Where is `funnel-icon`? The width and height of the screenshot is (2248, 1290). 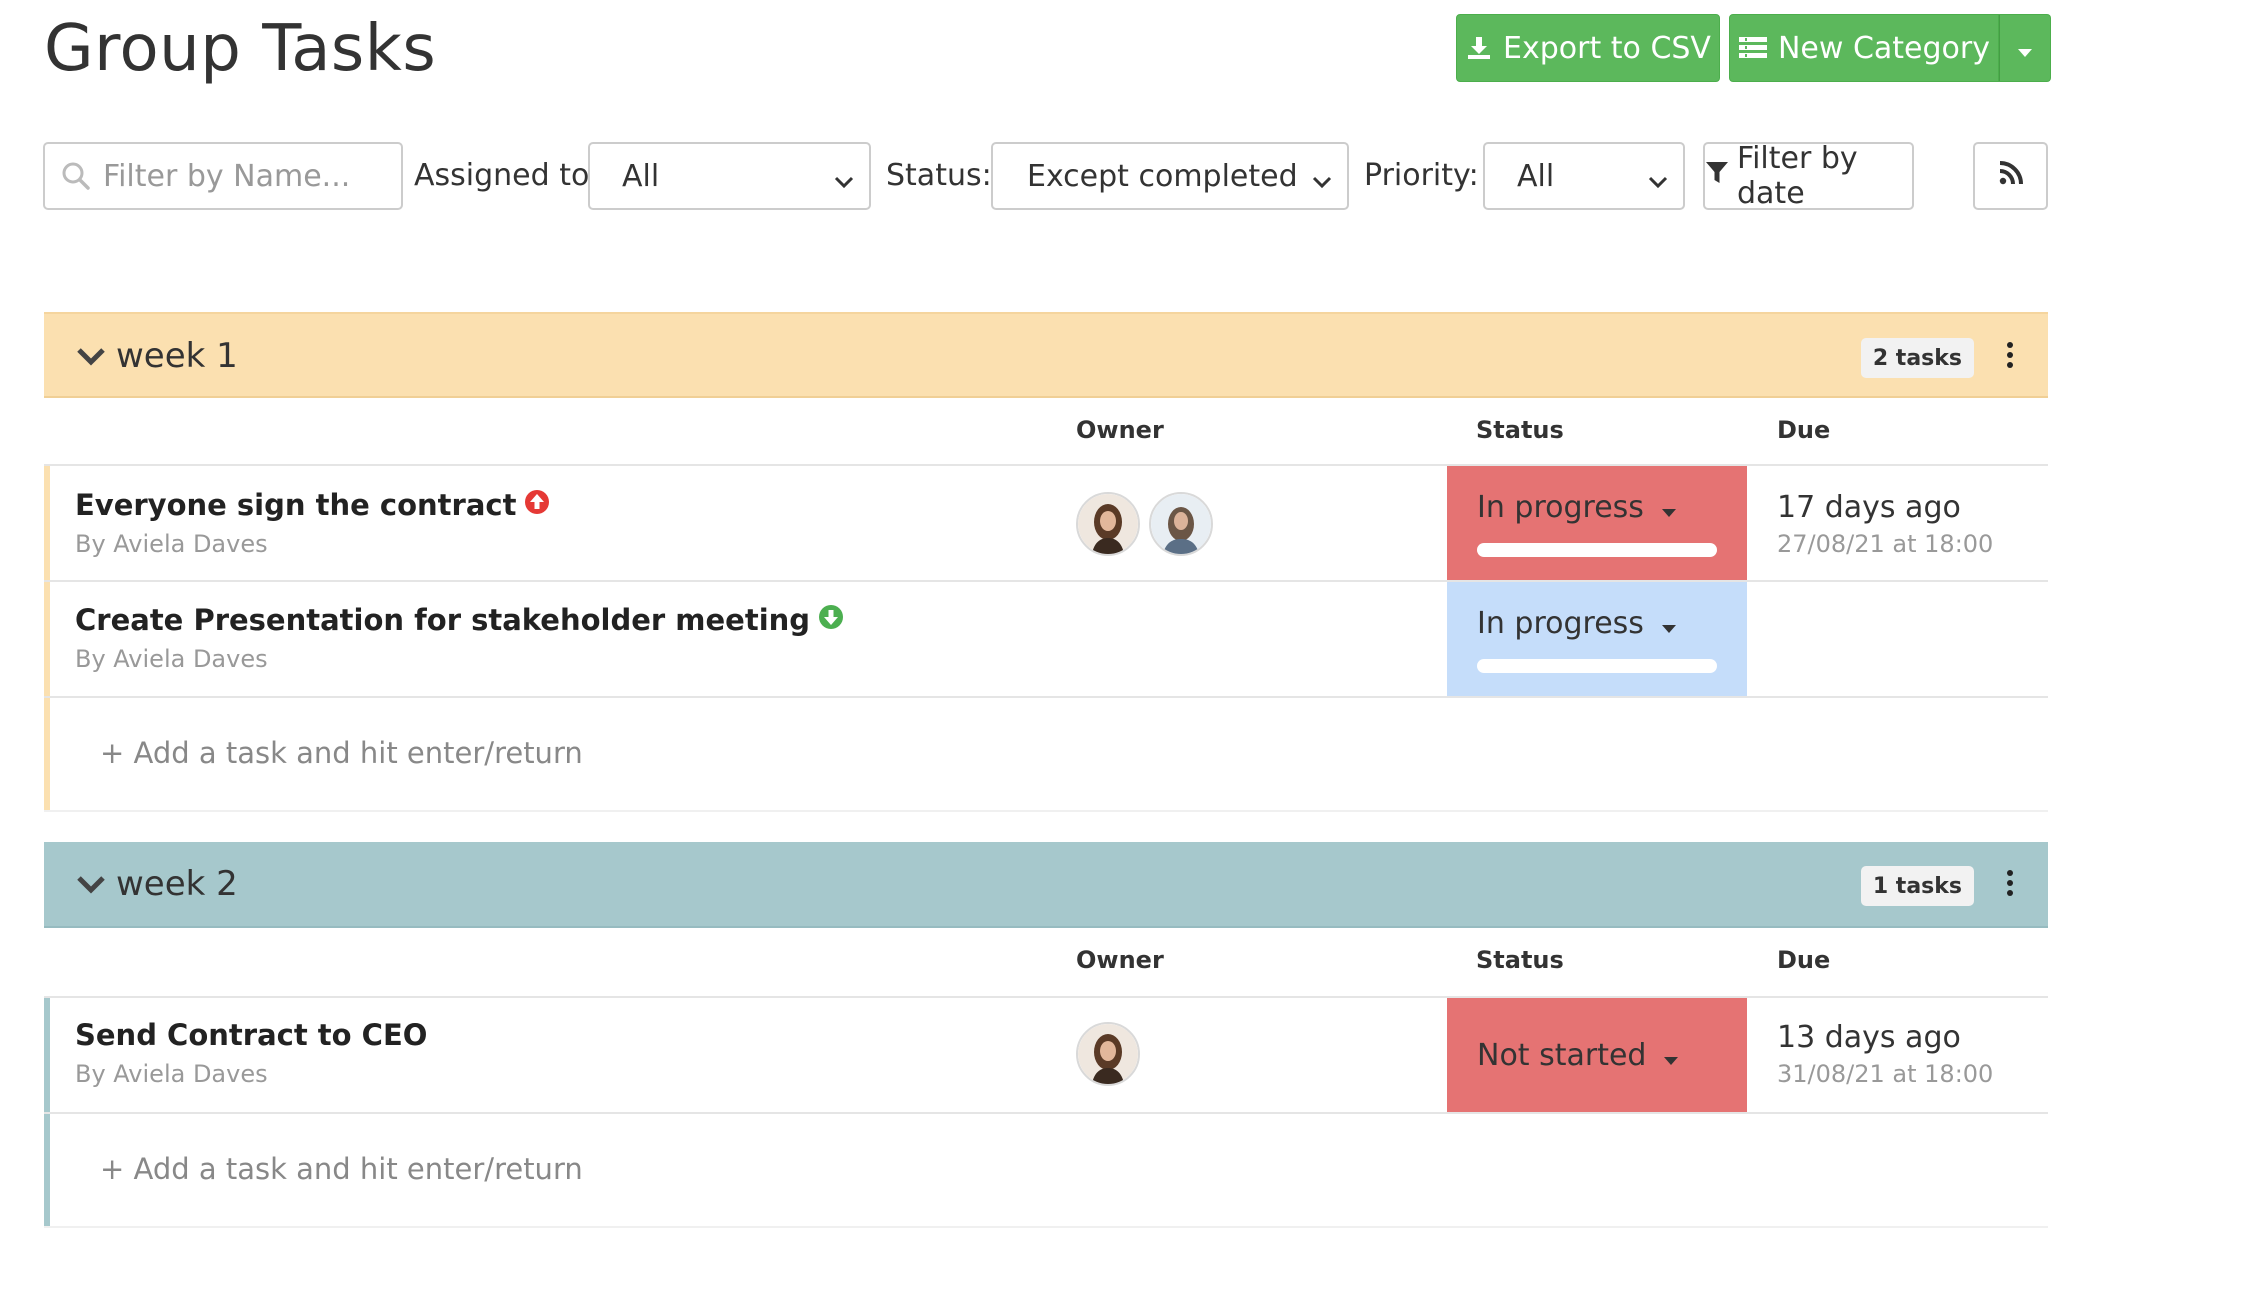 funnel-icon is located at coordinates (1717, 176).